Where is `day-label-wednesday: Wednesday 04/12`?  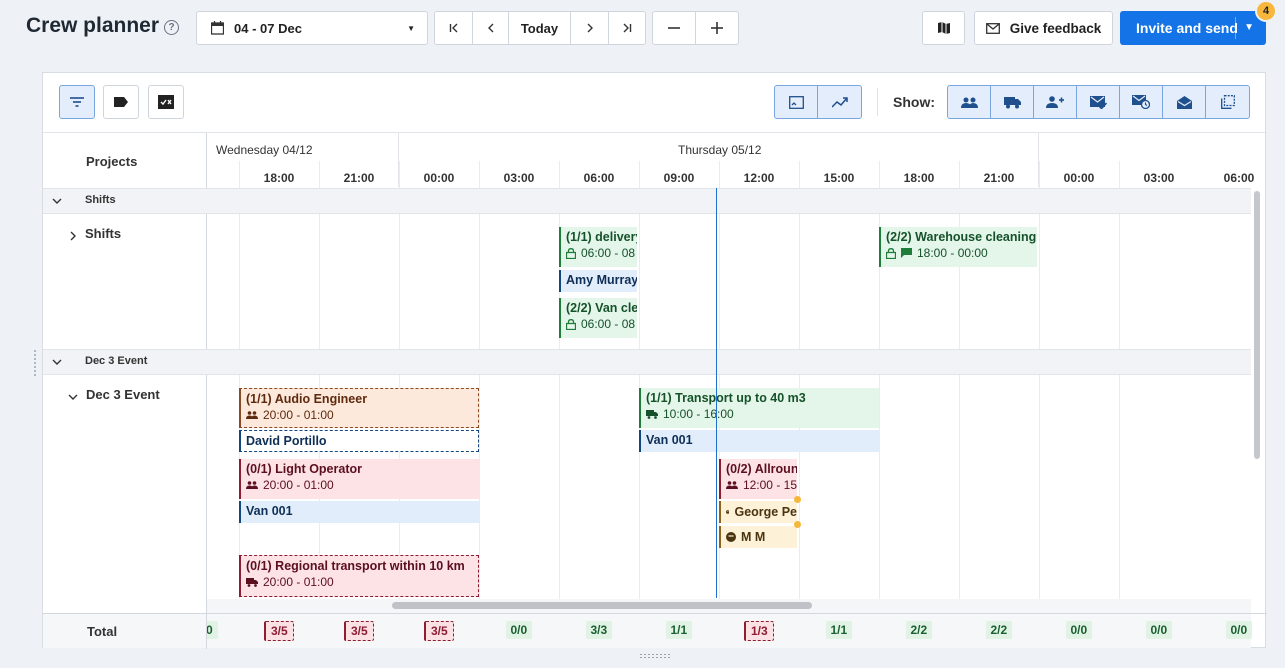 day-label-wednesday: Wednesday 04/12 is located at coordinates (264, 150).